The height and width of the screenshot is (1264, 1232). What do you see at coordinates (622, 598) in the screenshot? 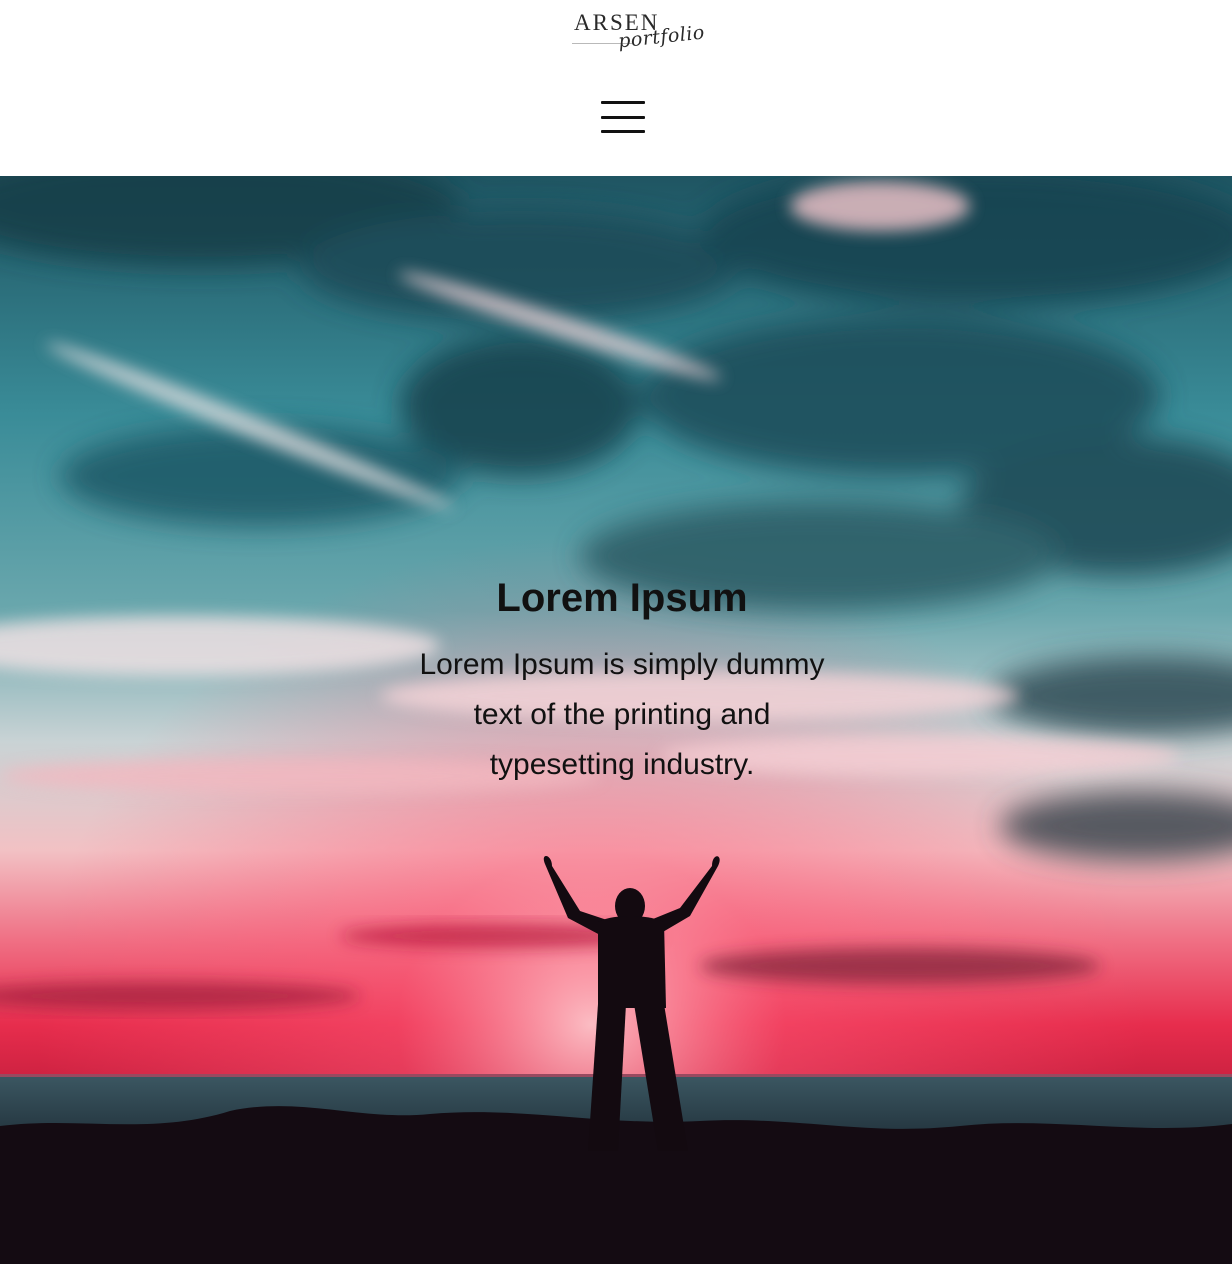
I see `hero-title: Lorem Ipsum` at bounding box center [622, 598].